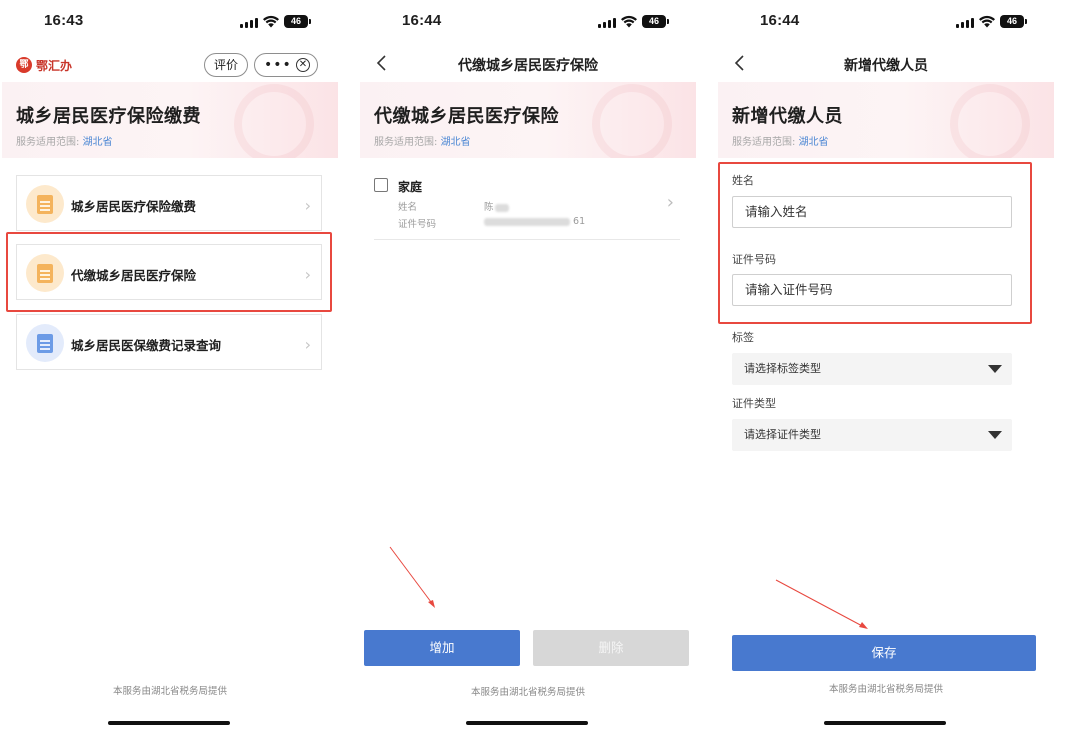  Describe the element at coordinates (226, 65) in the screenshot. I see `rate-button: 评价` at that location.